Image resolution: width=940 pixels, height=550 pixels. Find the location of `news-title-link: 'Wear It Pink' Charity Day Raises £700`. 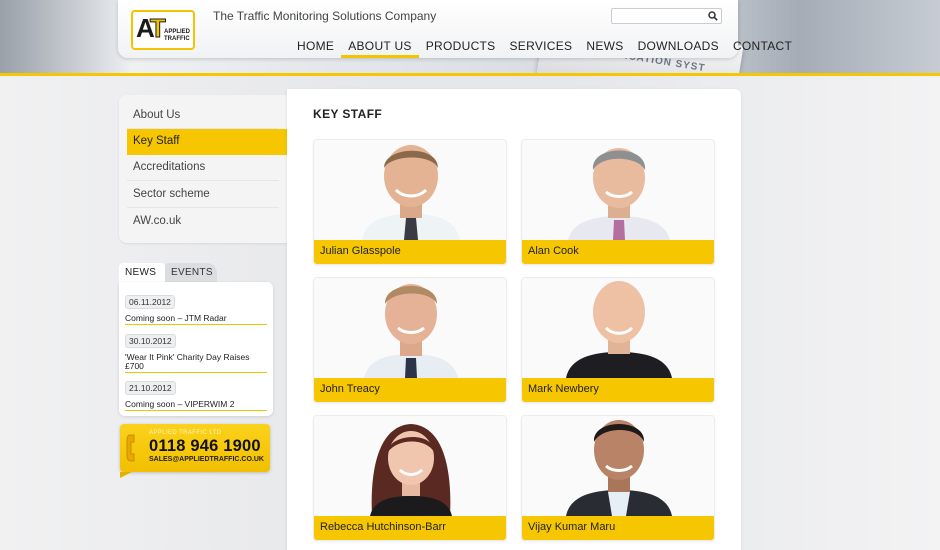

news-title-link: 'Wear It Pink' Charity Day Raises £700 is located at coordinates (196, 363).